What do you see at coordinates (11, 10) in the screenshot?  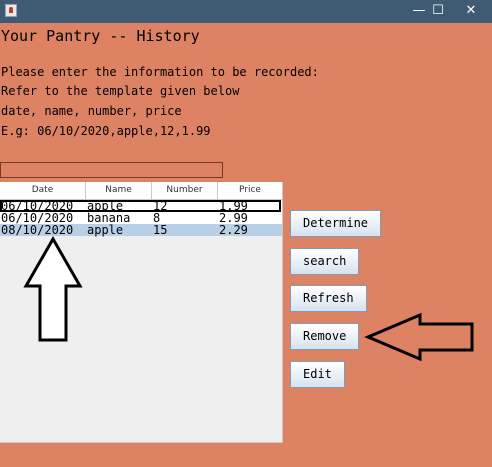 I see `java-app-icon` at bounding box center [11, 10].